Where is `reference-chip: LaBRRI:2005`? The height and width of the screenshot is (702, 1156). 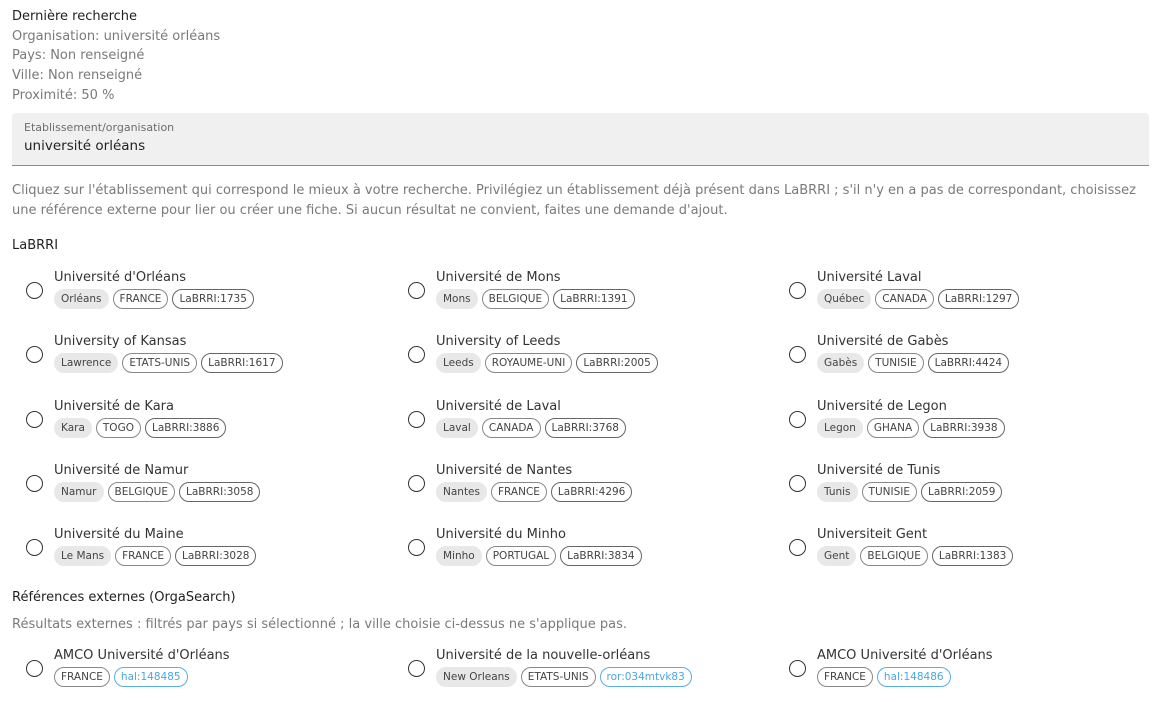
reference-chip: LaBRRI:2005 is located at coordinates (617, 363).